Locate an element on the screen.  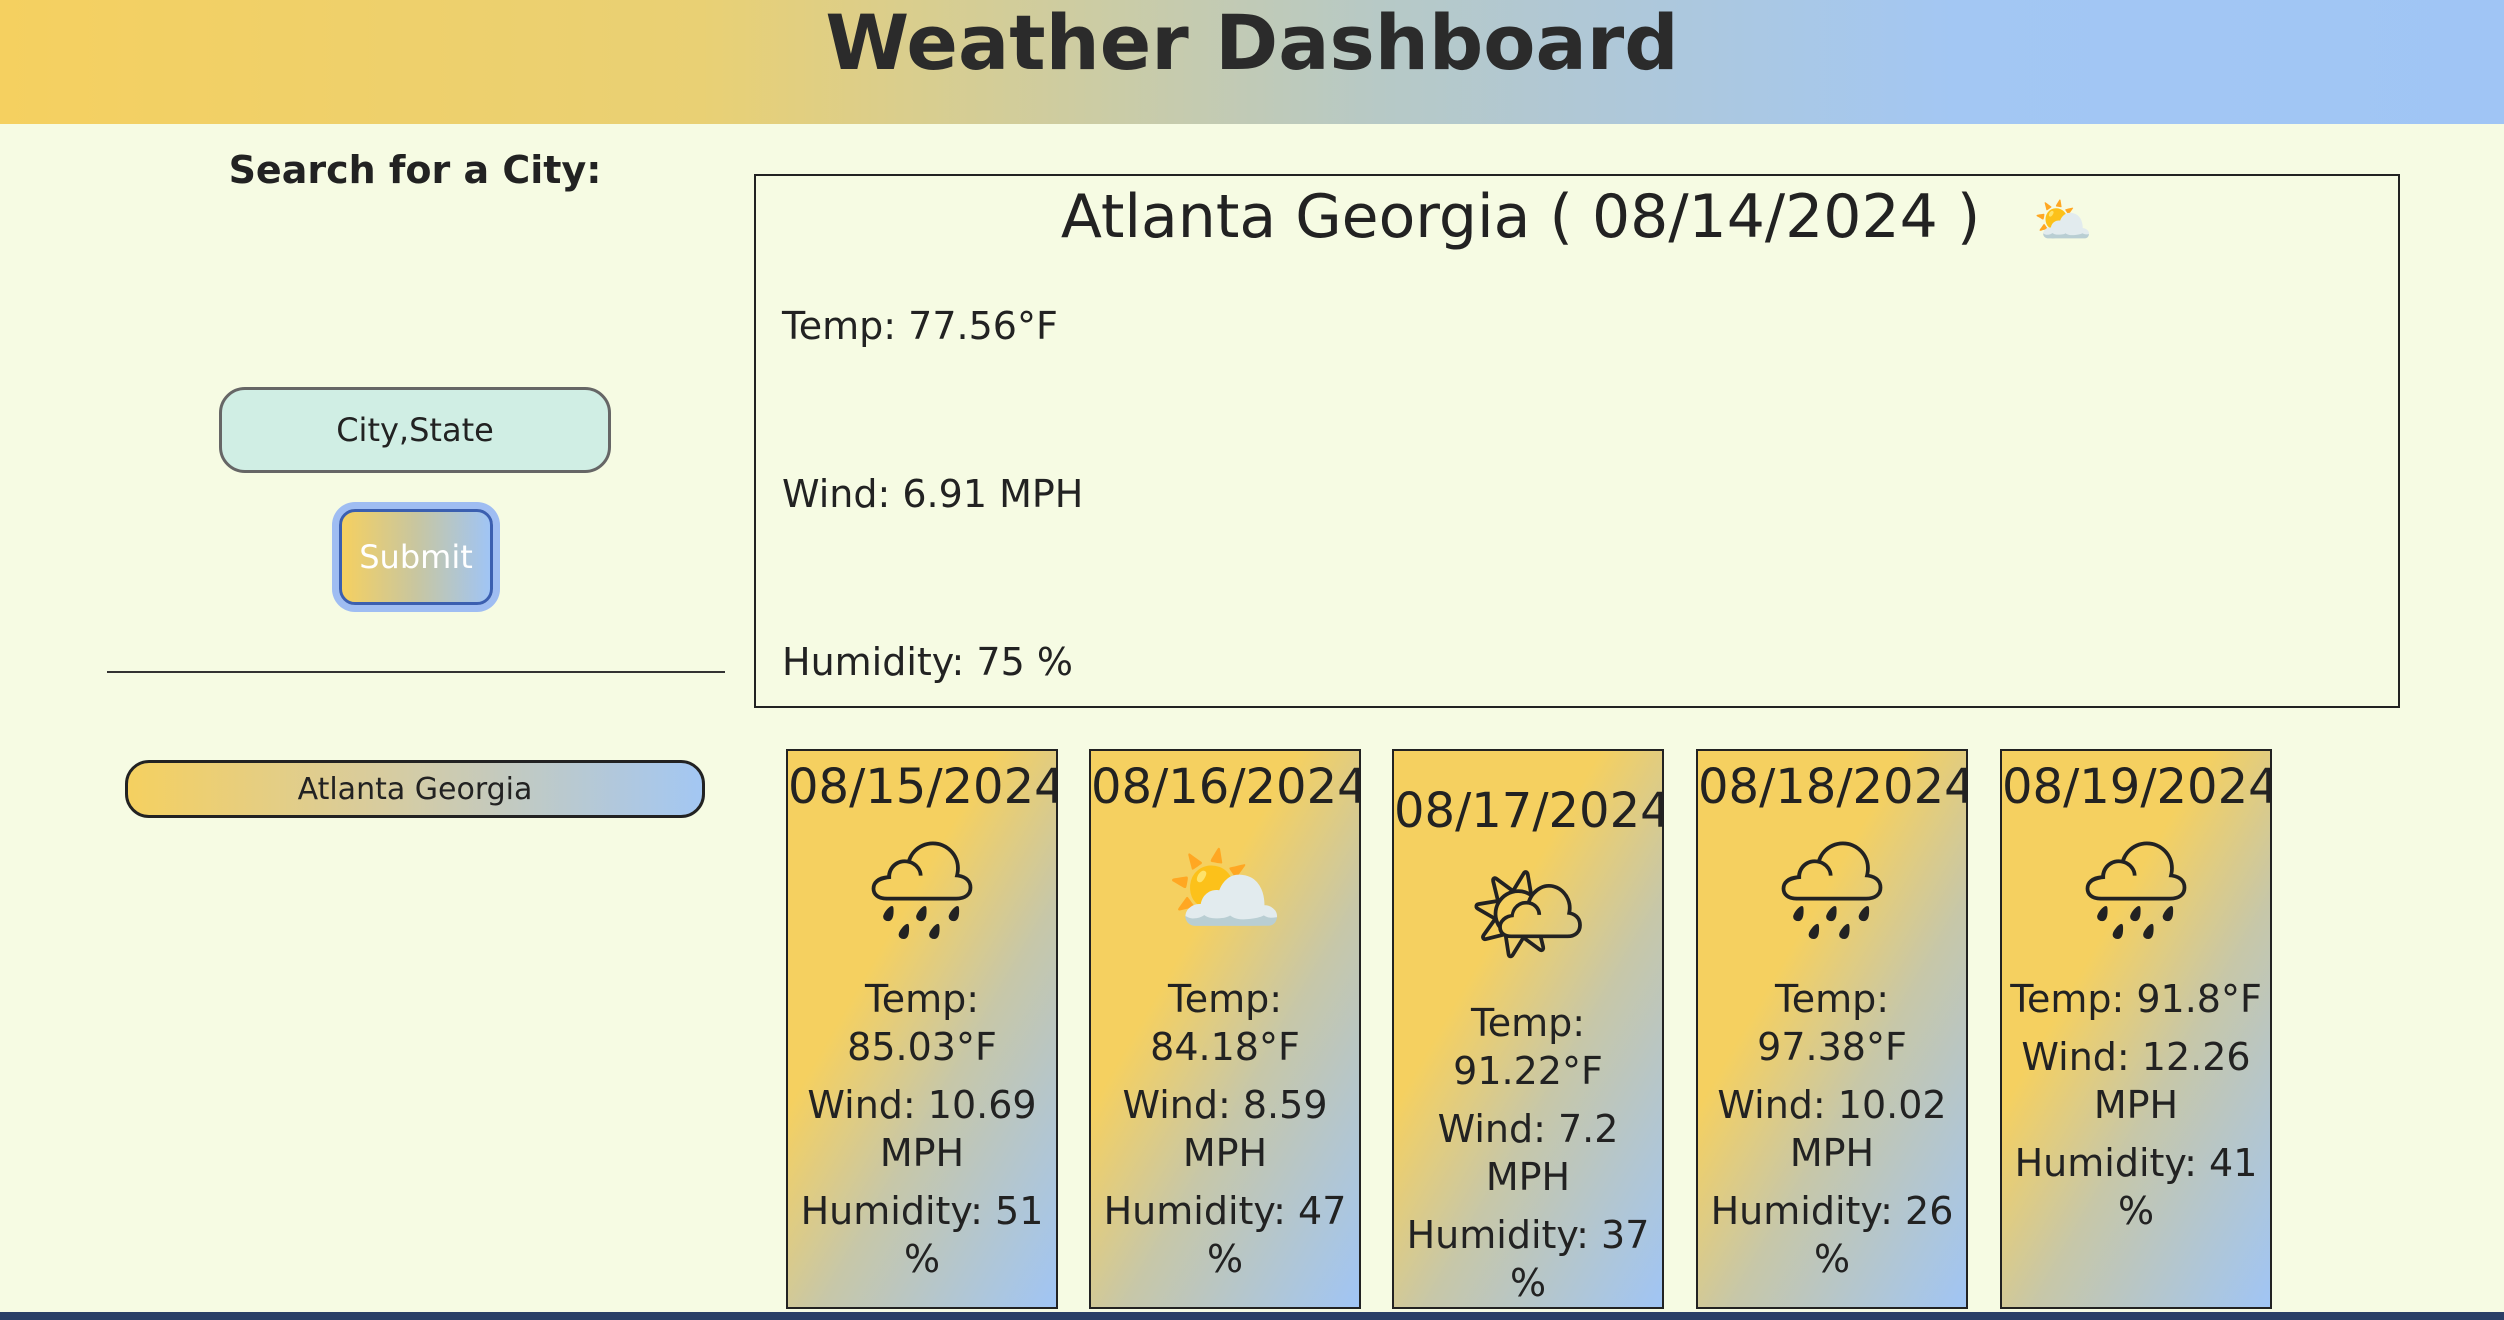
forecast-temp: Temp: 97.38°F is located at coordinates (1832, 1023).